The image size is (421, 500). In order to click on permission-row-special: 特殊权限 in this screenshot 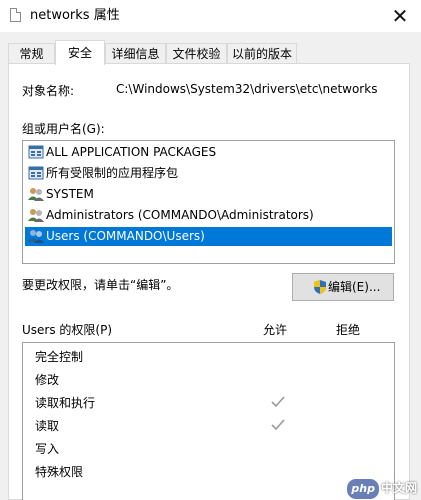, I will do `click(59, 472)`.